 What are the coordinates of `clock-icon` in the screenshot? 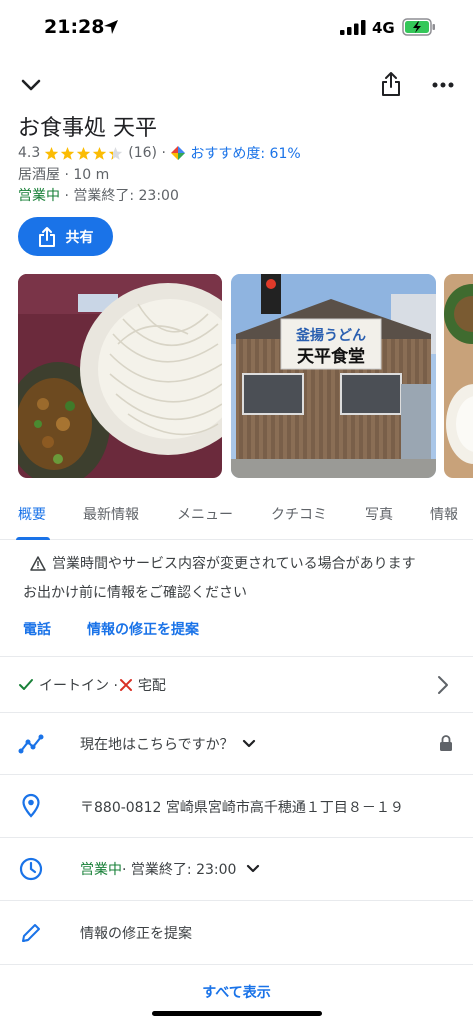 It's located at (31, 869).